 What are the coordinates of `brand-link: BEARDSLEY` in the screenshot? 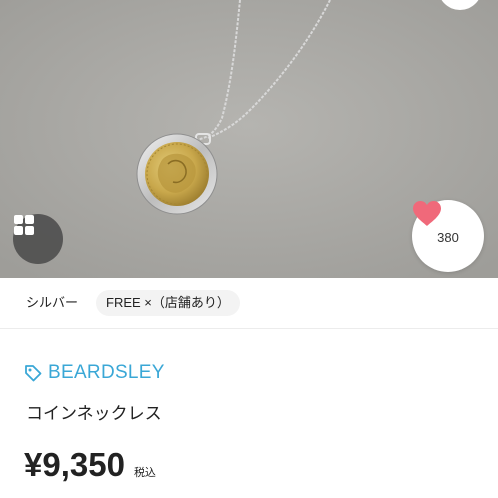 It's located at (94, 373).